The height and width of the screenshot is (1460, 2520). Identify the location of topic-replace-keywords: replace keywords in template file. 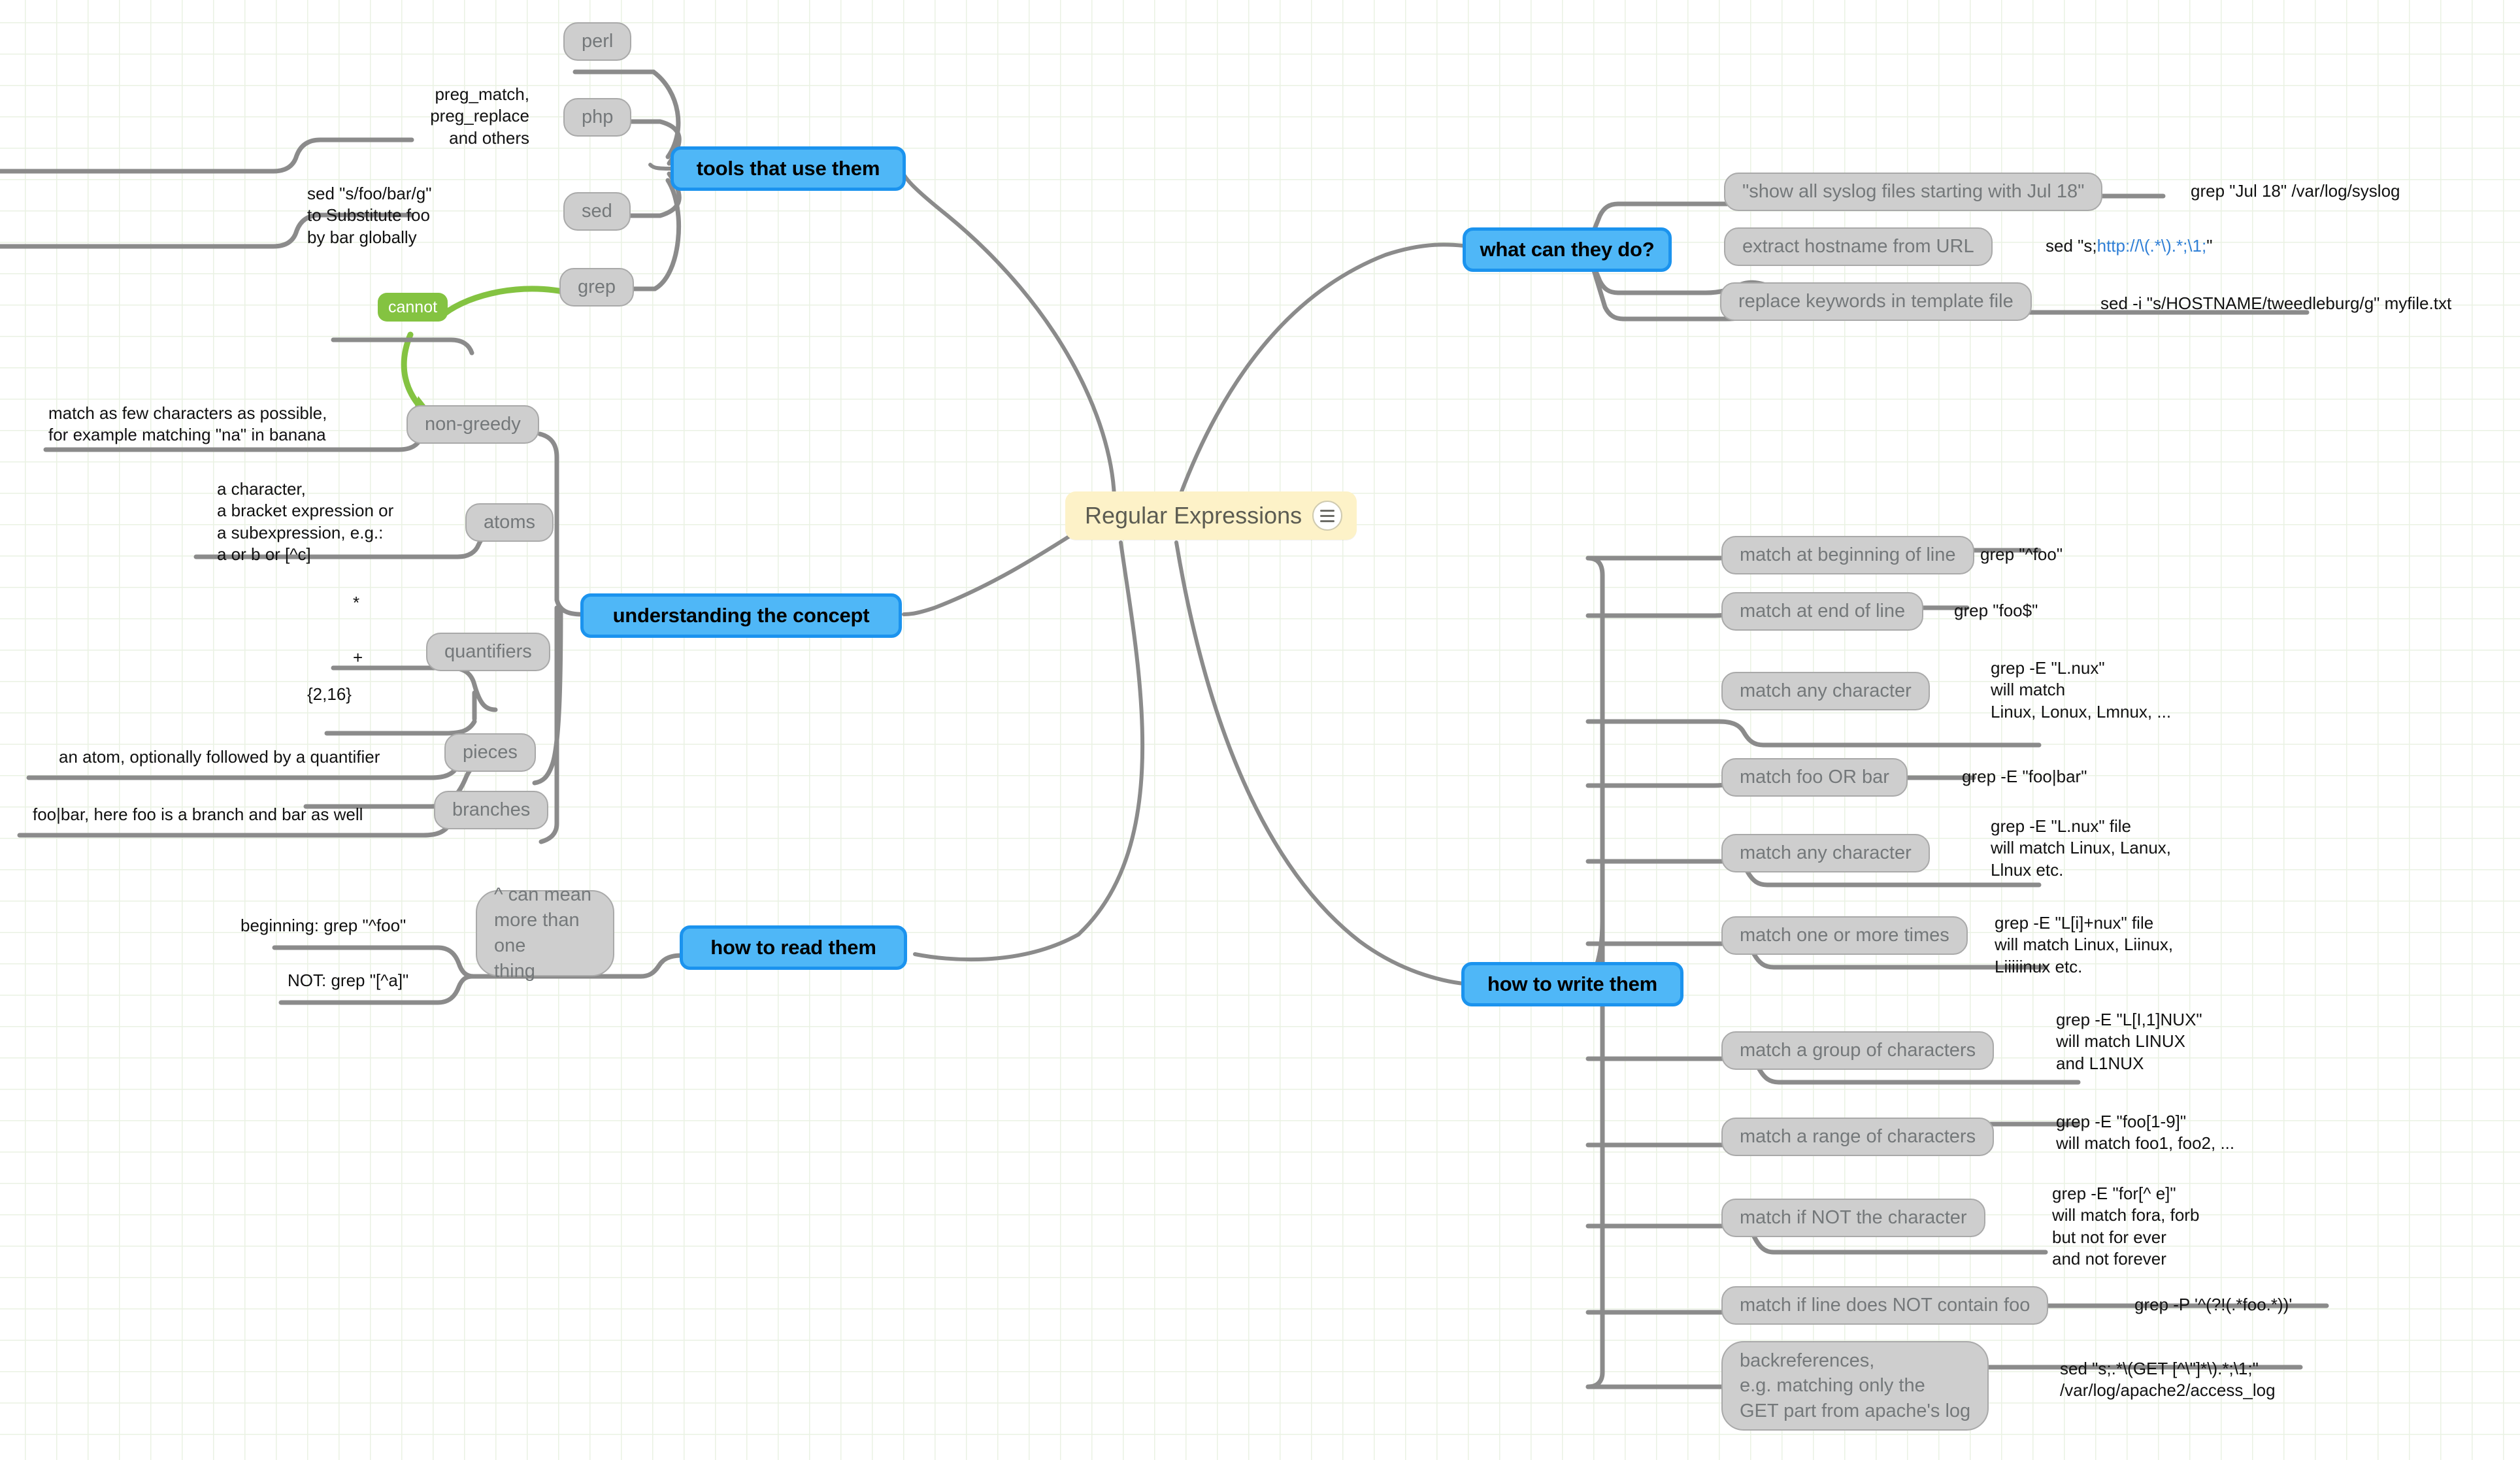
(1876, 302).